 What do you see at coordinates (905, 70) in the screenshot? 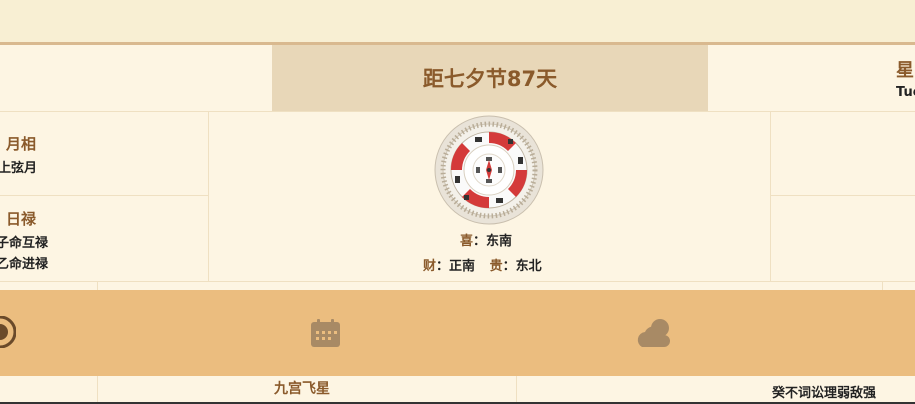
I see `weekday-label: 星` at bounding box center [905, 70].